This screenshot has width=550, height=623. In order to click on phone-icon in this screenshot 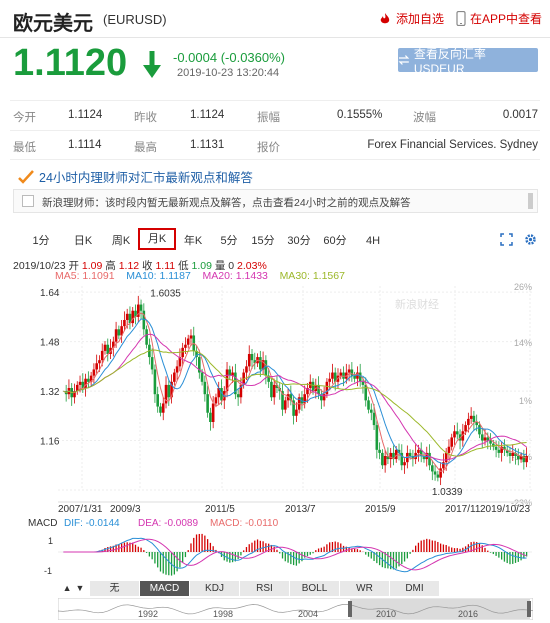, I will do `click(461, 18)`.